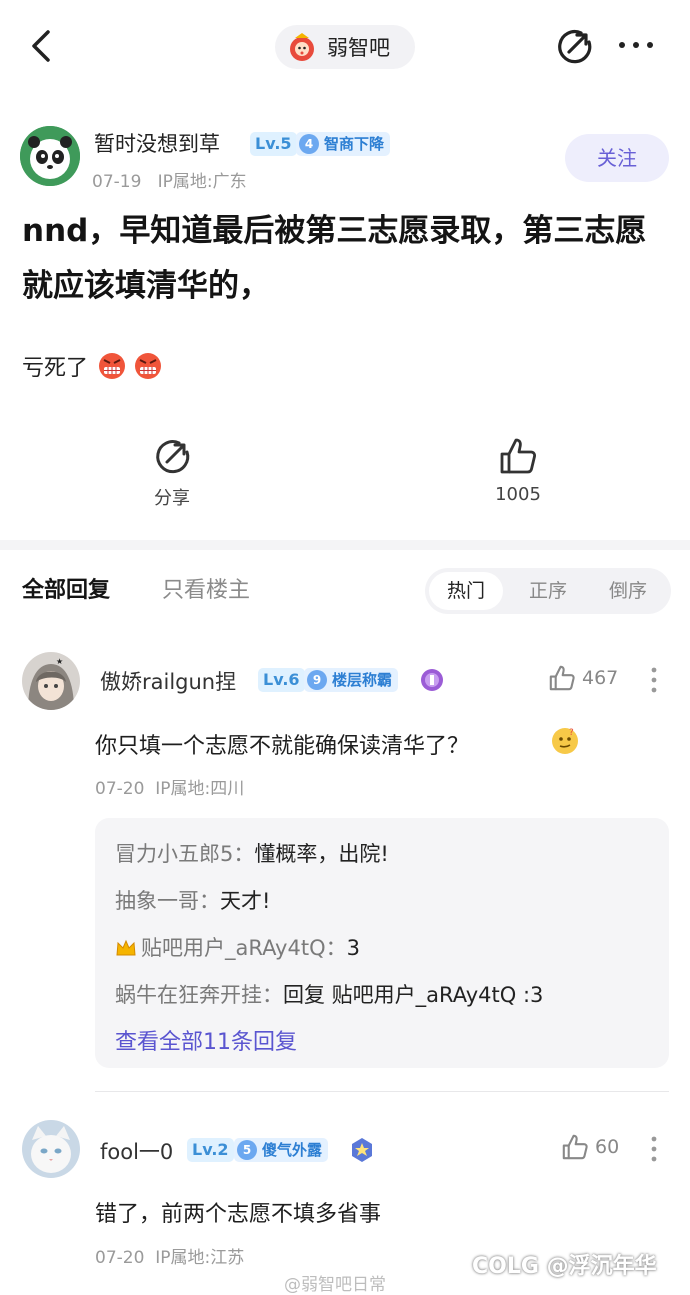 The width and height of the screenshot is (690, 1295). I want to click on post-title: nnd，早知道最后被第三志愿录取，第三志愿就应该填清华的，, so click(334, 258).